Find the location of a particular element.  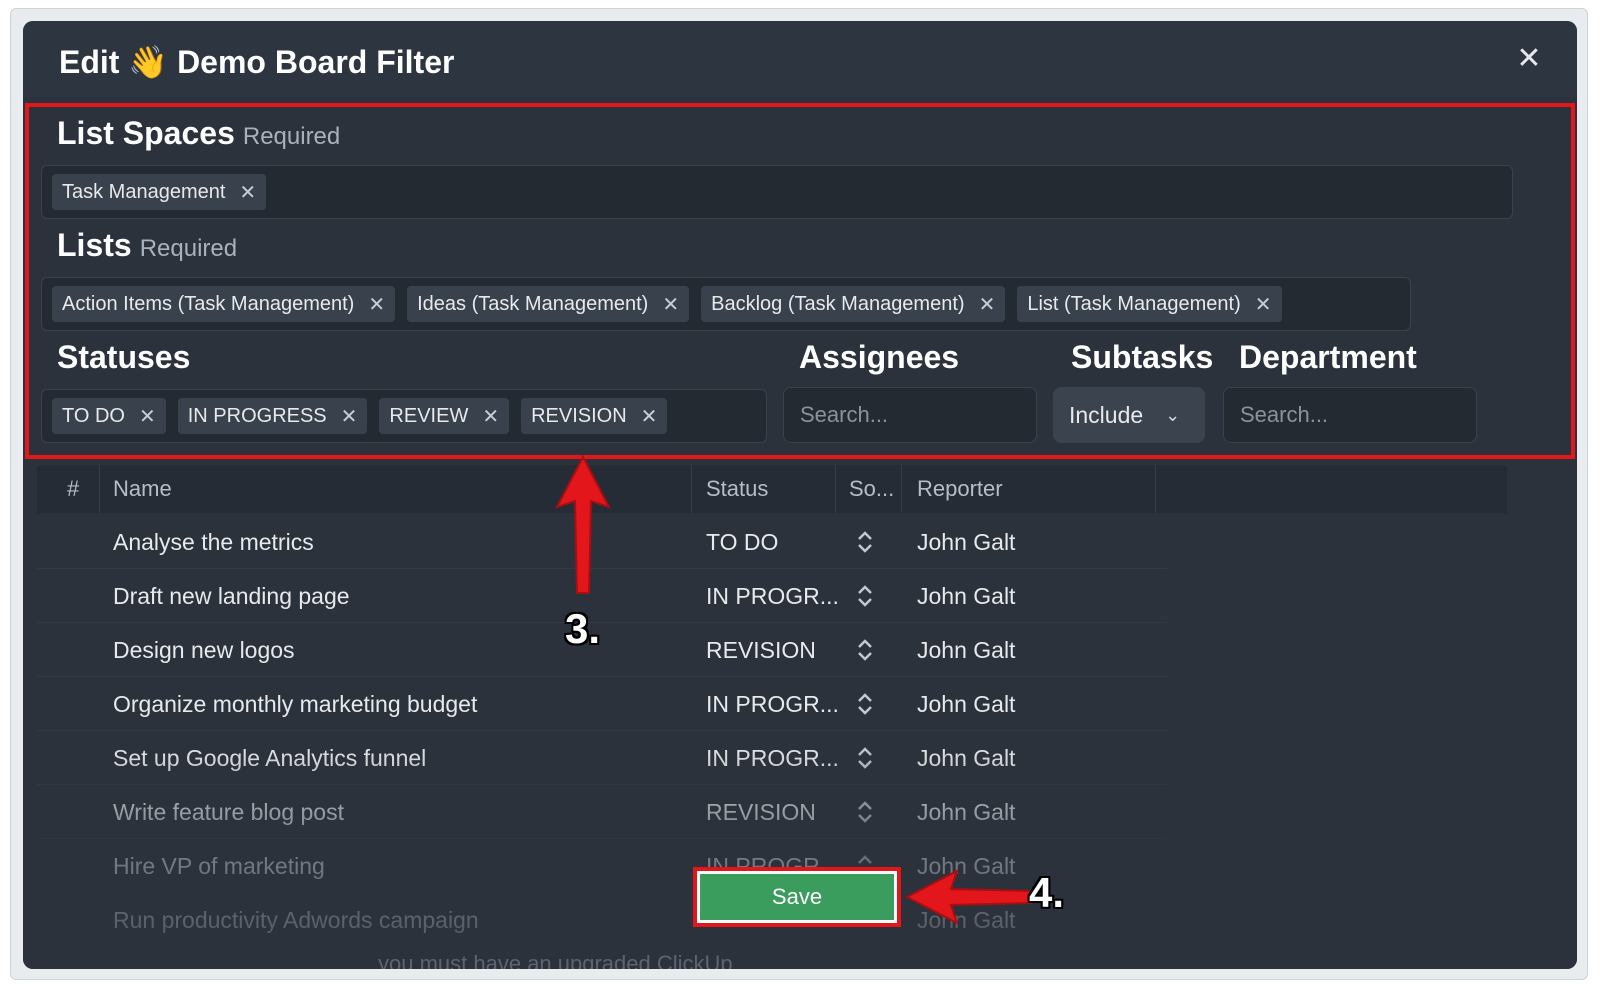

lists-required: Required is located at coordinates (188, 248).